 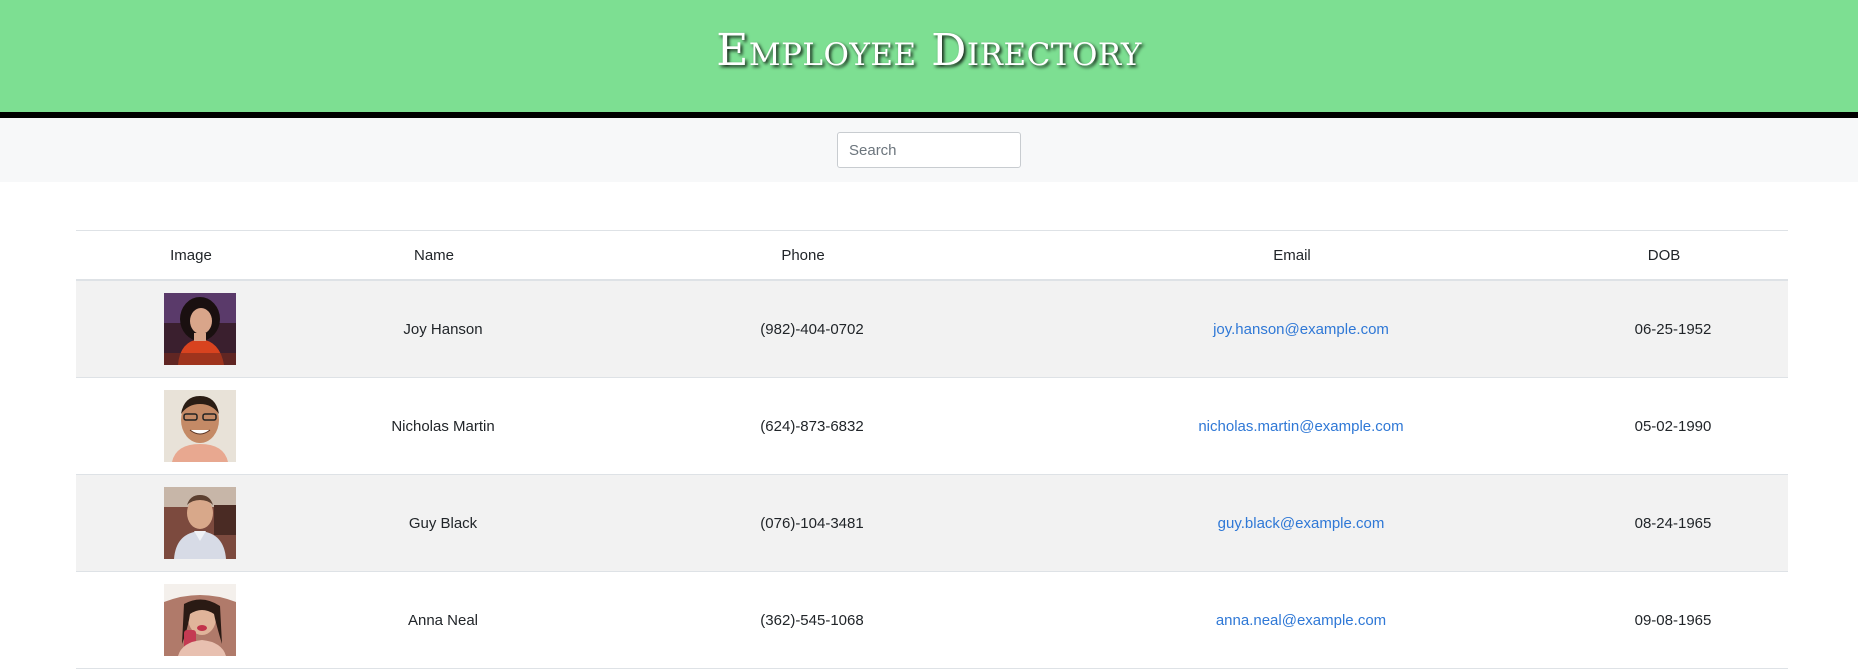 I want to click on name-cell: Joy Hanson, so click(x=434, y=329).